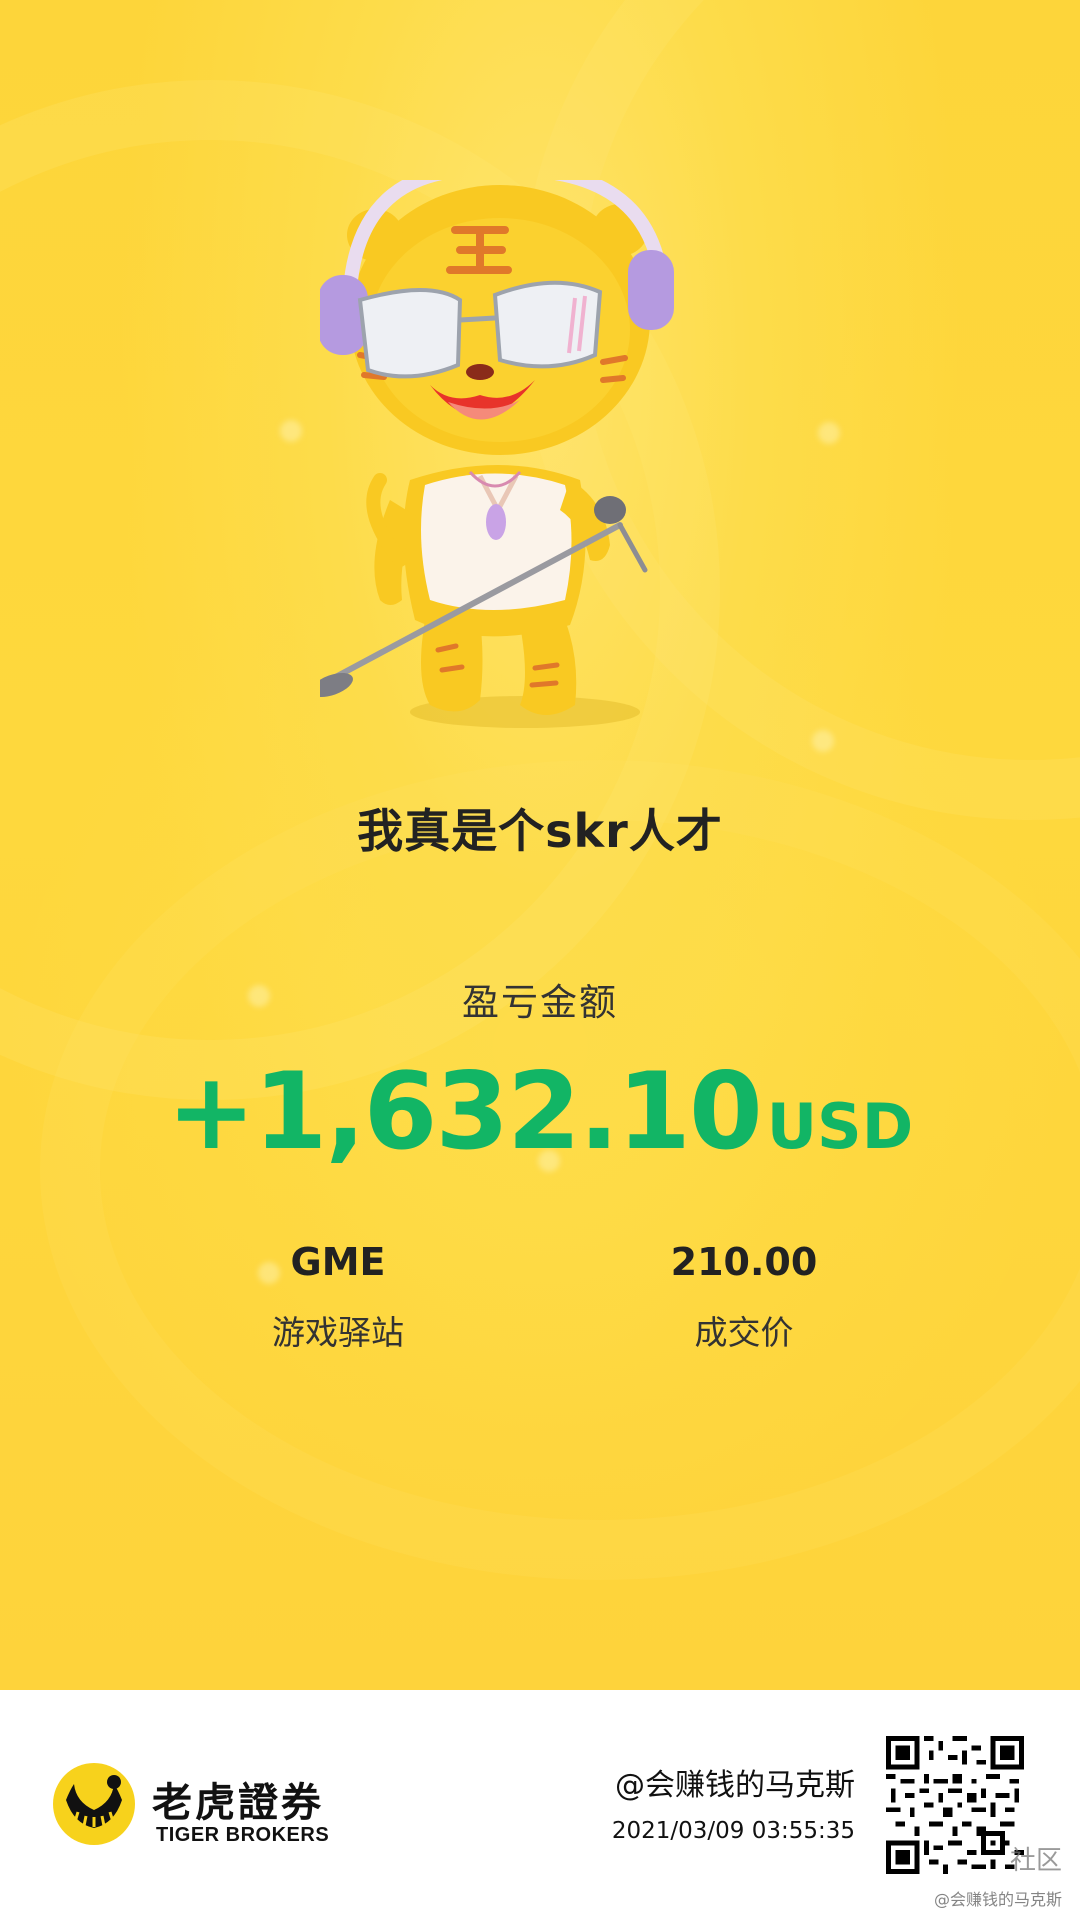  I want to click on trade-price-info: 210.00 成交价, so click(744, 1297).